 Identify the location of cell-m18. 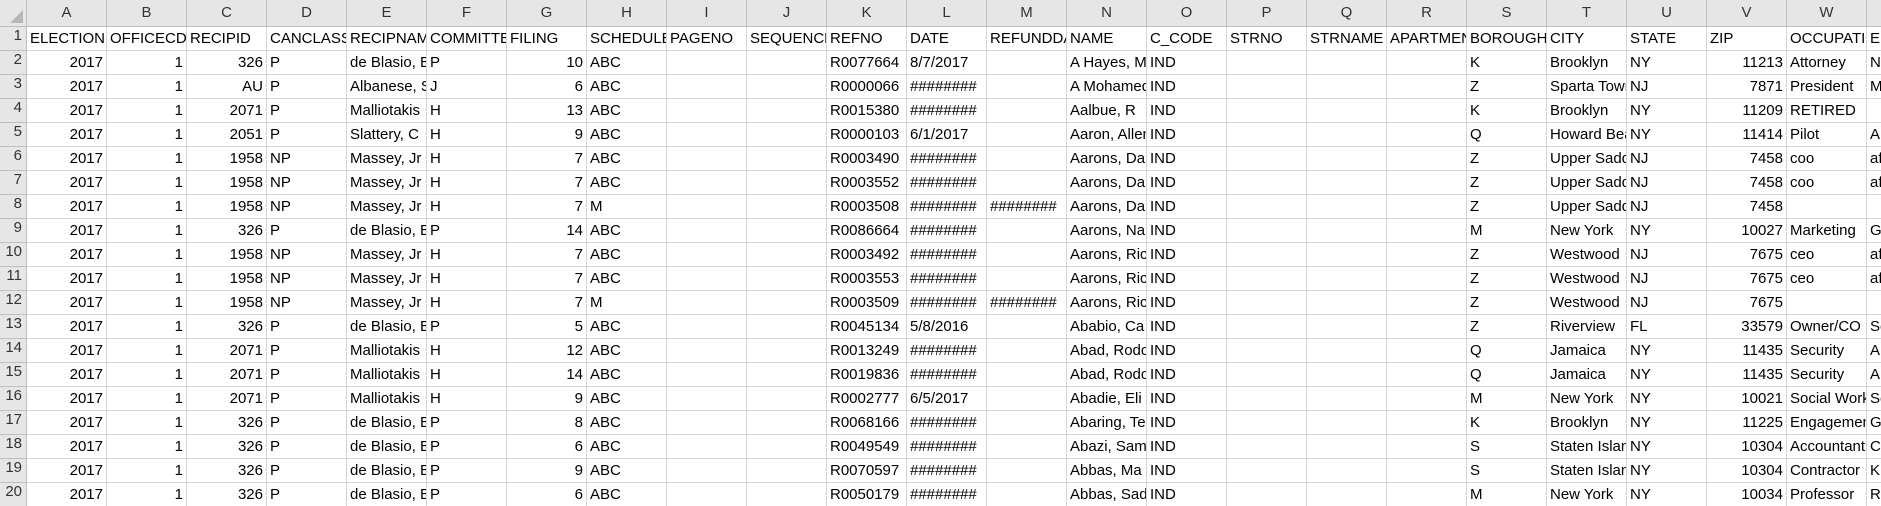
(1027, 447).